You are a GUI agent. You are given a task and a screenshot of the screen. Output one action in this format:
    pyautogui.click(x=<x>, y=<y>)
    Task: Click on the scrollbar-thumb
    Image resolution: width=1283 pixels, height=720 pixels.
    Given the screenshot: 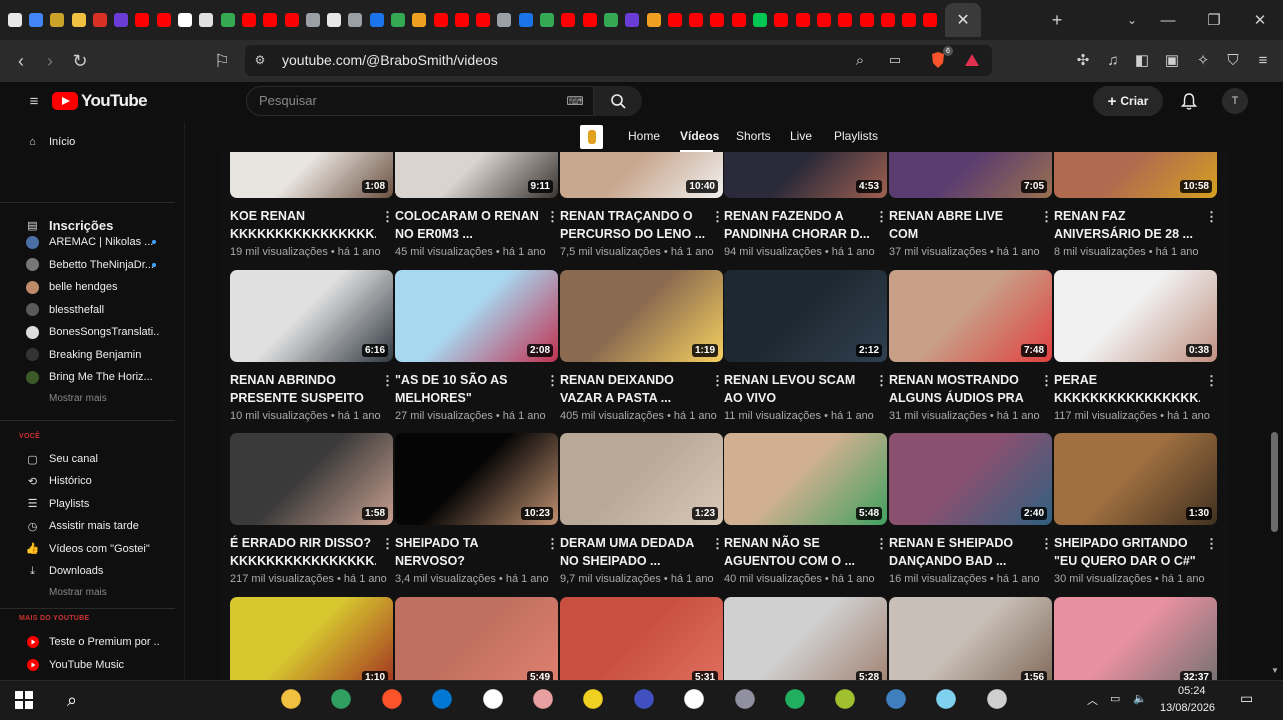 What is the action you would take?
    pyautogui.click(x=1274, y=482)
    